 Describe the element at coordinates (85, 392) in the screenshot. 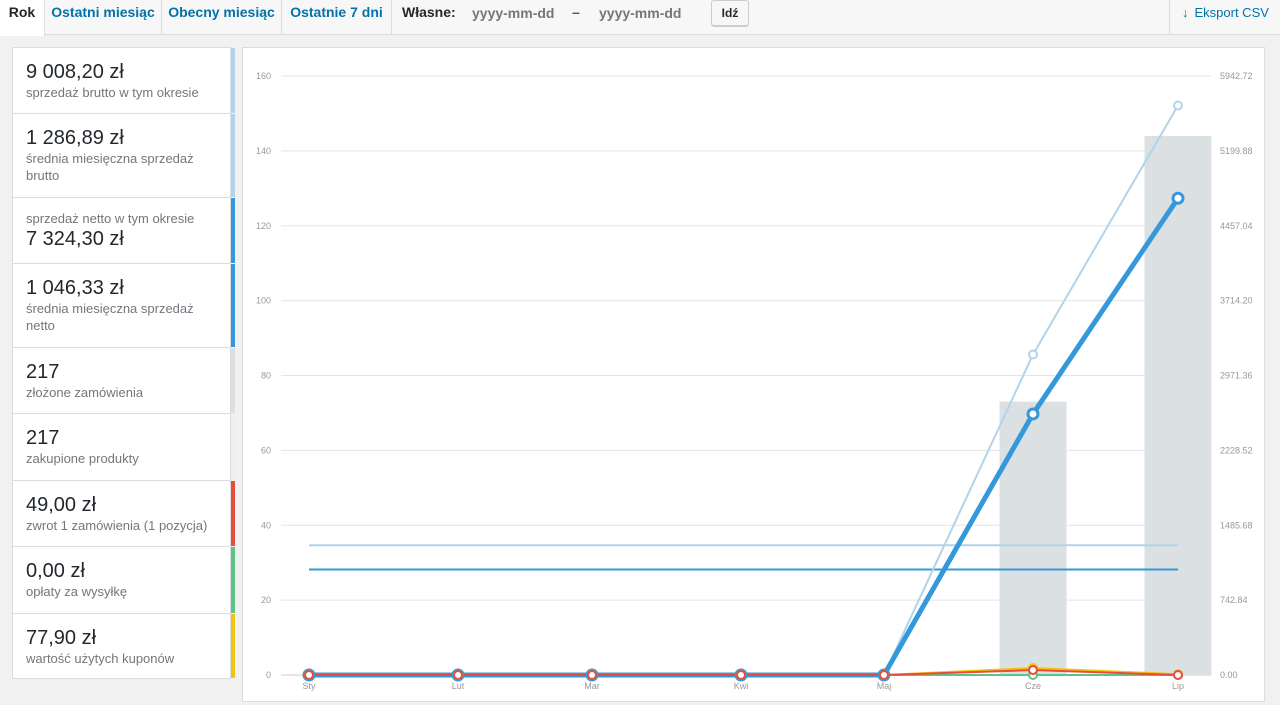

I see `legend-label: złożone zamówienia` at that location.